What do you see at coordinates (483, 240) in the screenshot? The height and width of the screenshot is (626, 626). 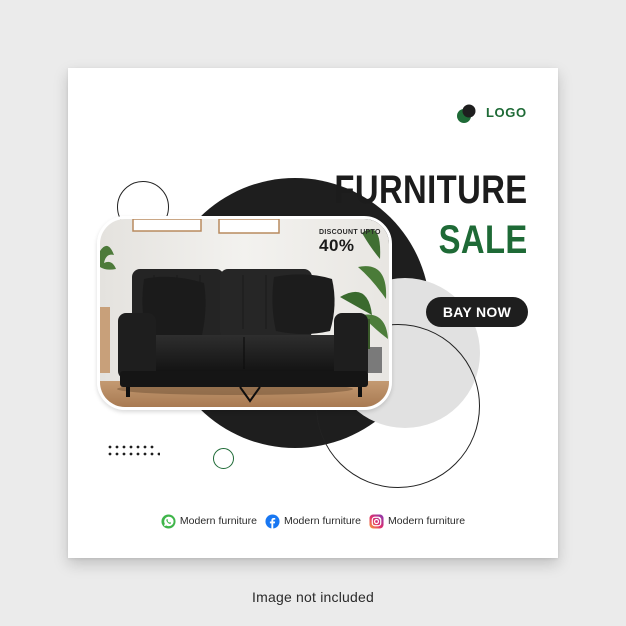 I see `headline-sale: SALE` at bounding box center [483, 240].